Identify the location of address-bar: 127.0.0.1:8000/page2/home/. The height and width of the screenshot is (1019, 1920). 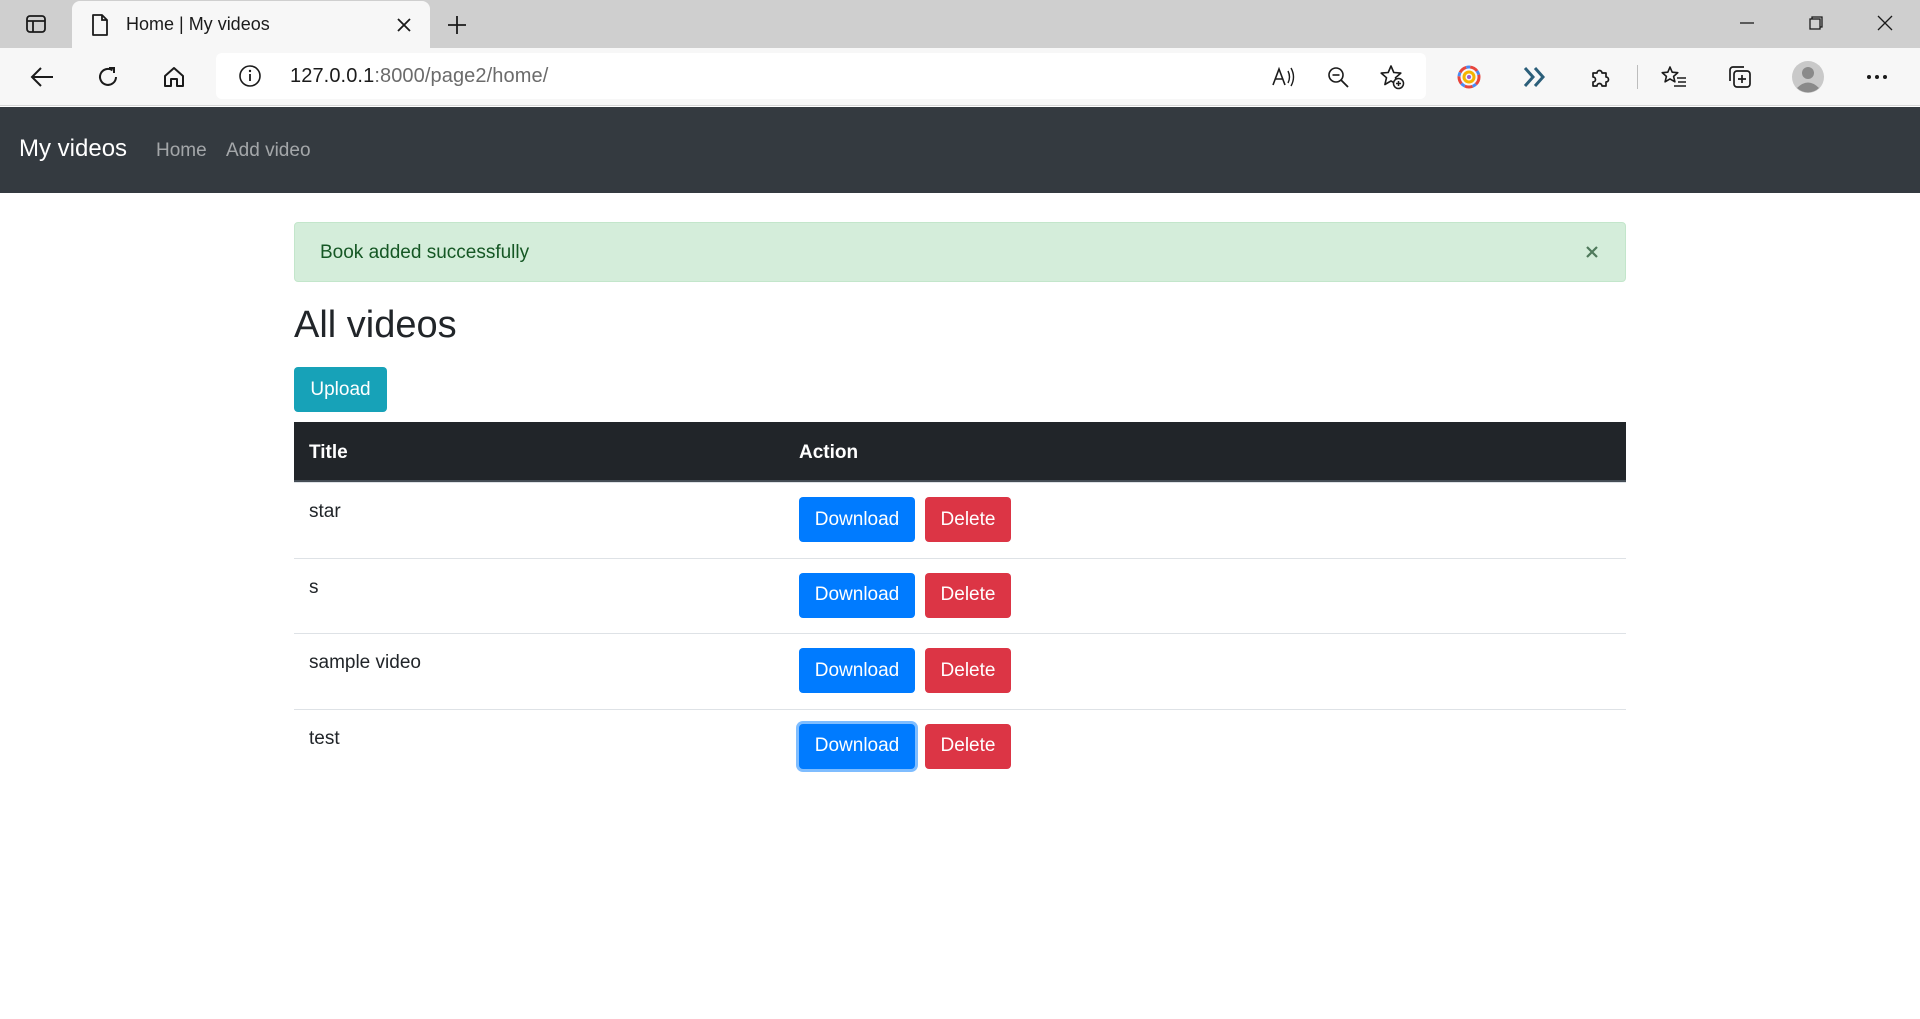
(821, 76).